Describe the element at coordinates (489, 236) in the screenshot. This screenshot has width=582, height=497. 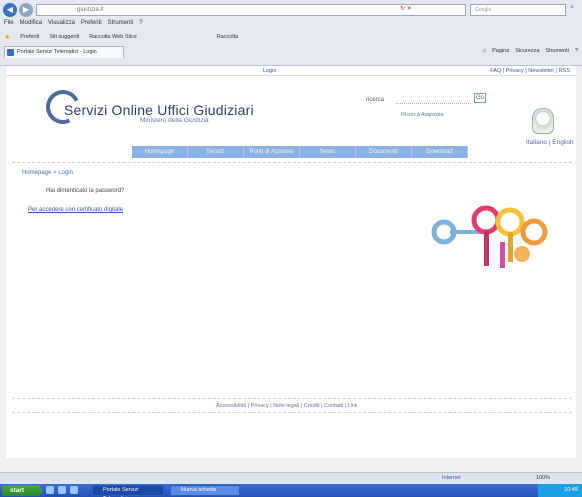
I see `keys-illustration-icon` at that location.